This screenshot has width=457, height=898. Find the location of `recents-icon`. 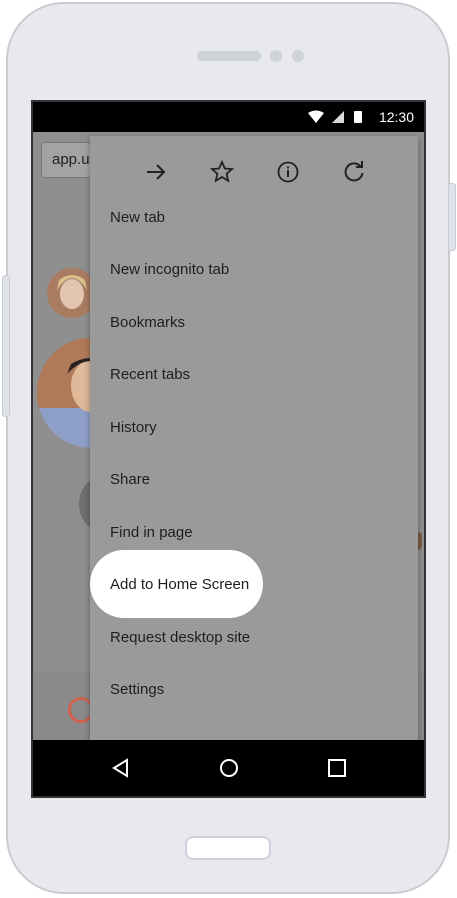

recents-icon is located at coordinates (337, 768).